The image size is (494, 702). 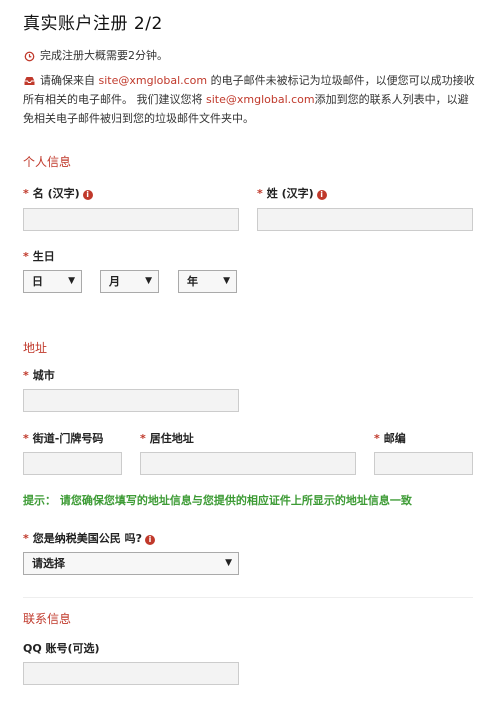 I want to click on last-name-input, so click(x=365, y=219).